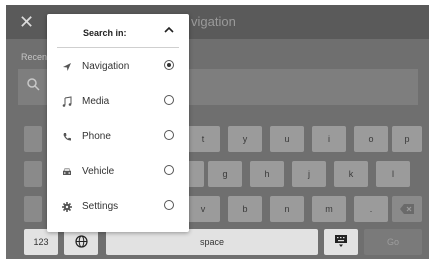 Image resolution: width=435 pixels, height=264 pixels. What do you see at coordinates (100, 206) in the screenshot?
I see `option-label: Settings` at bounding box center [100, 206].